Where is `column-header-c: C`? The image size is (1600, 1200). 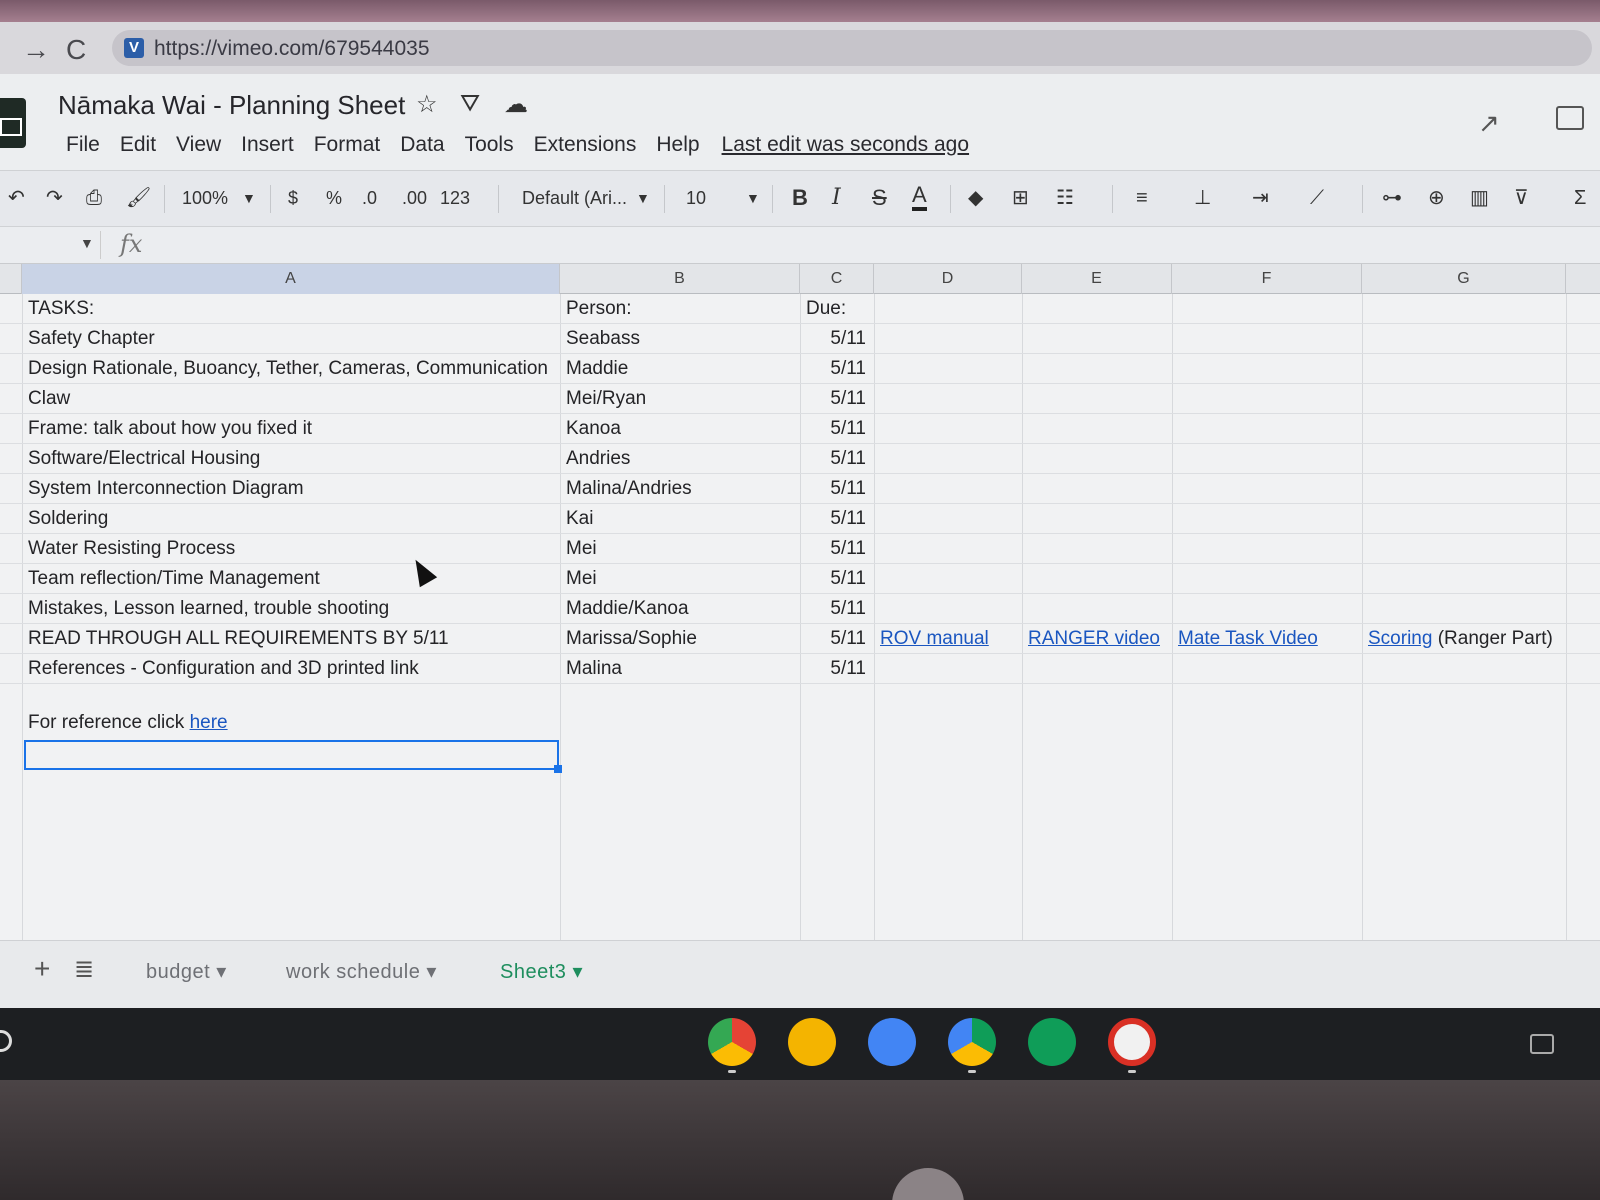
column-header-c: C is located at coordinates (837, 279).